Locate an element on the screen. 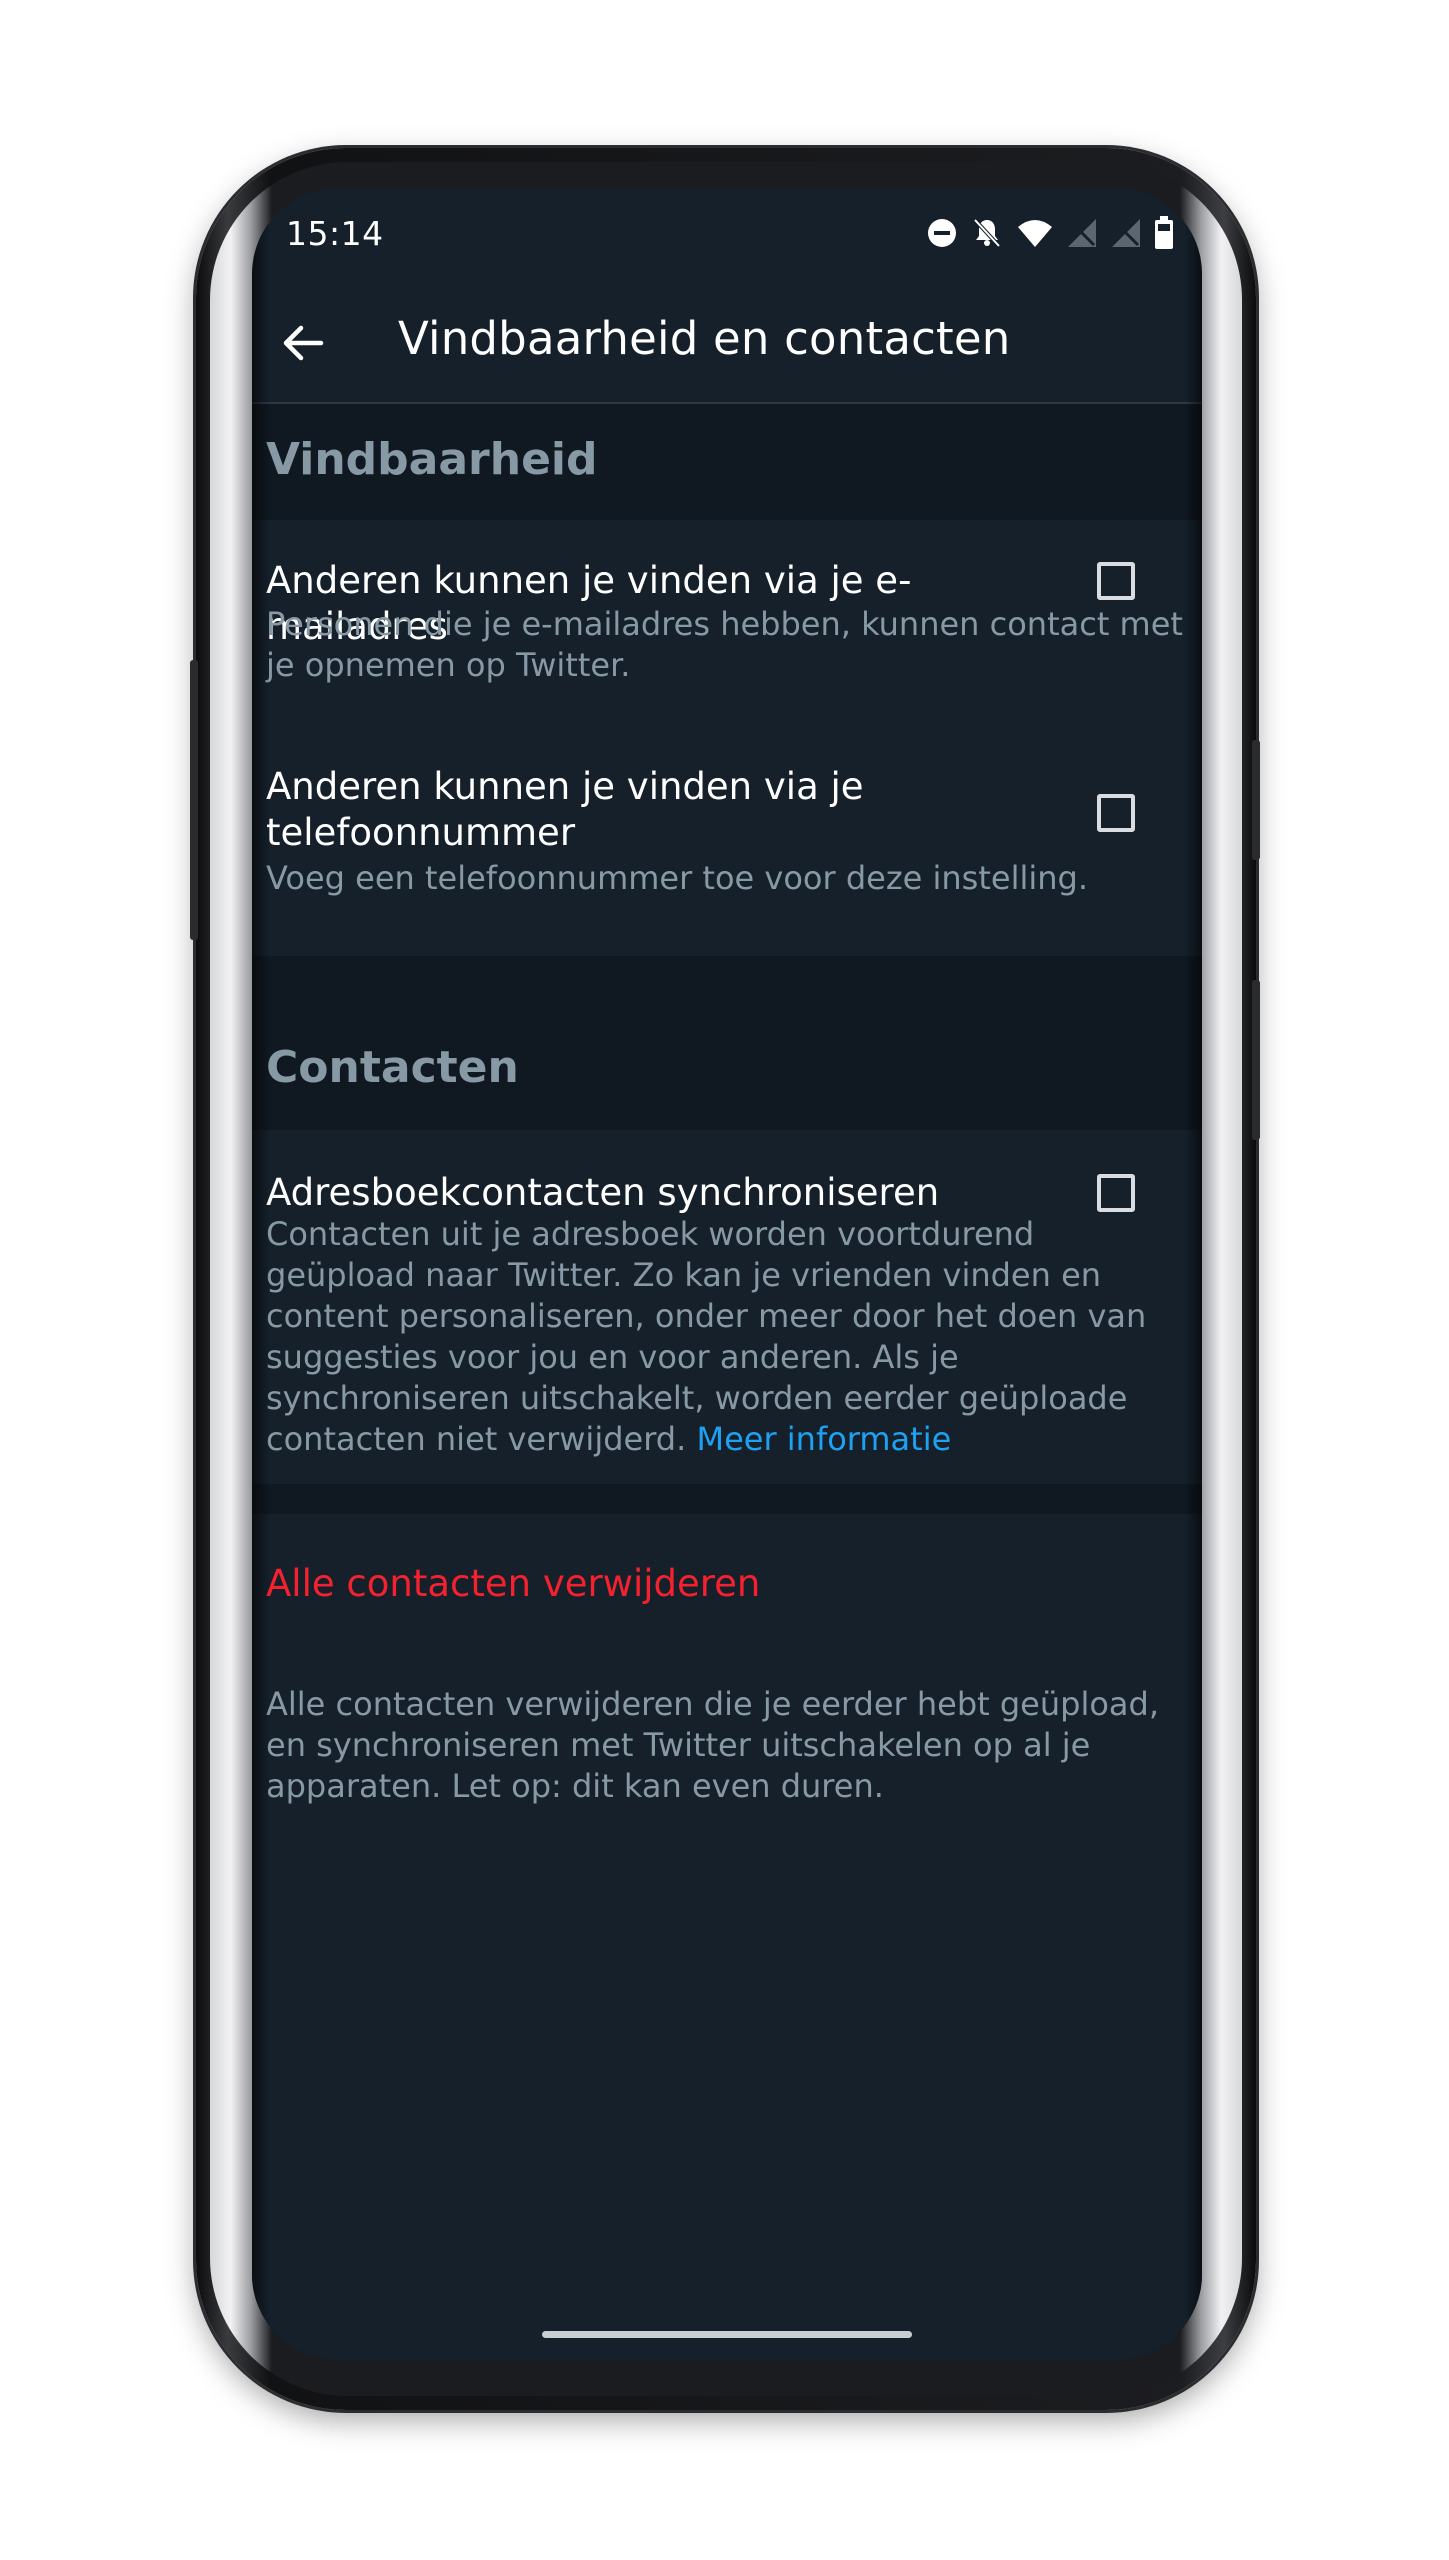 This screenshot has height=2560, width=1449. wifi-icon is located at coordinates (1035, 233).